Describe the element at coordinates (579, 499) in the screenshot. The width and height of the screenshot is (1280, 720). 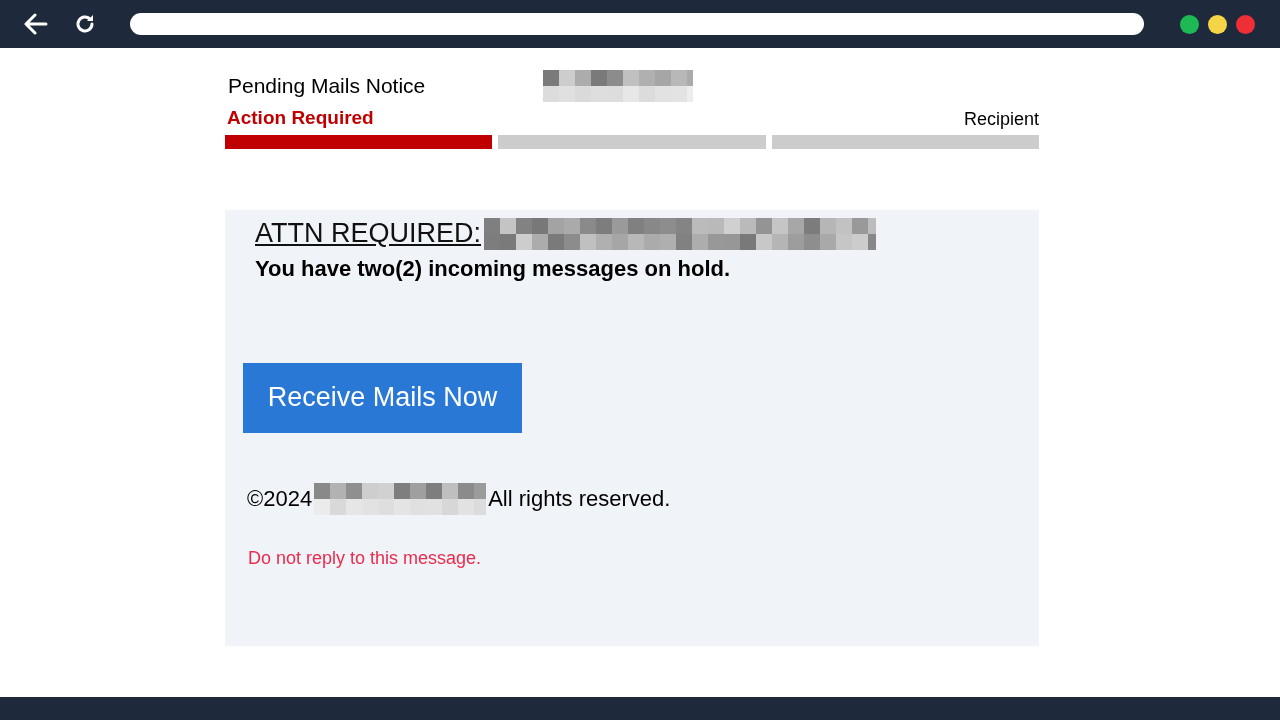
I see `rights-text: All rights reserved.` at that location.